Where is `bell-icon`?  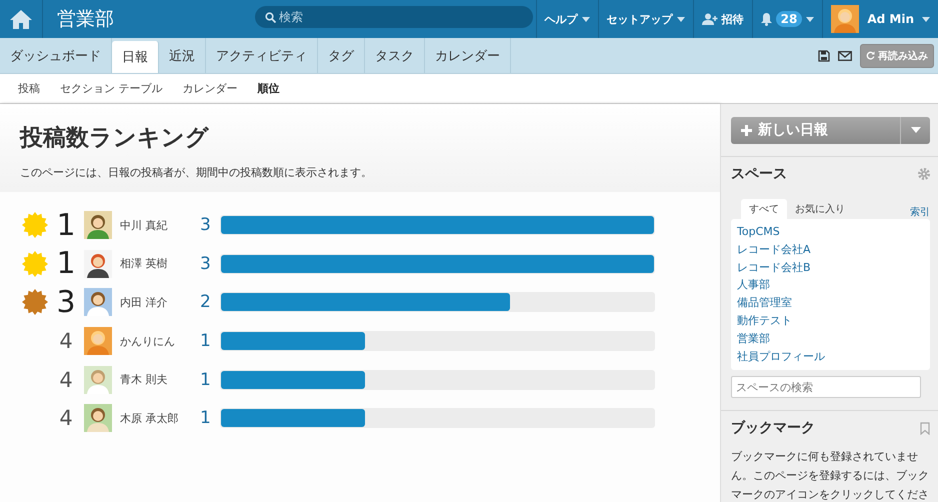 bell-icon is located at coordinates (766, 19).